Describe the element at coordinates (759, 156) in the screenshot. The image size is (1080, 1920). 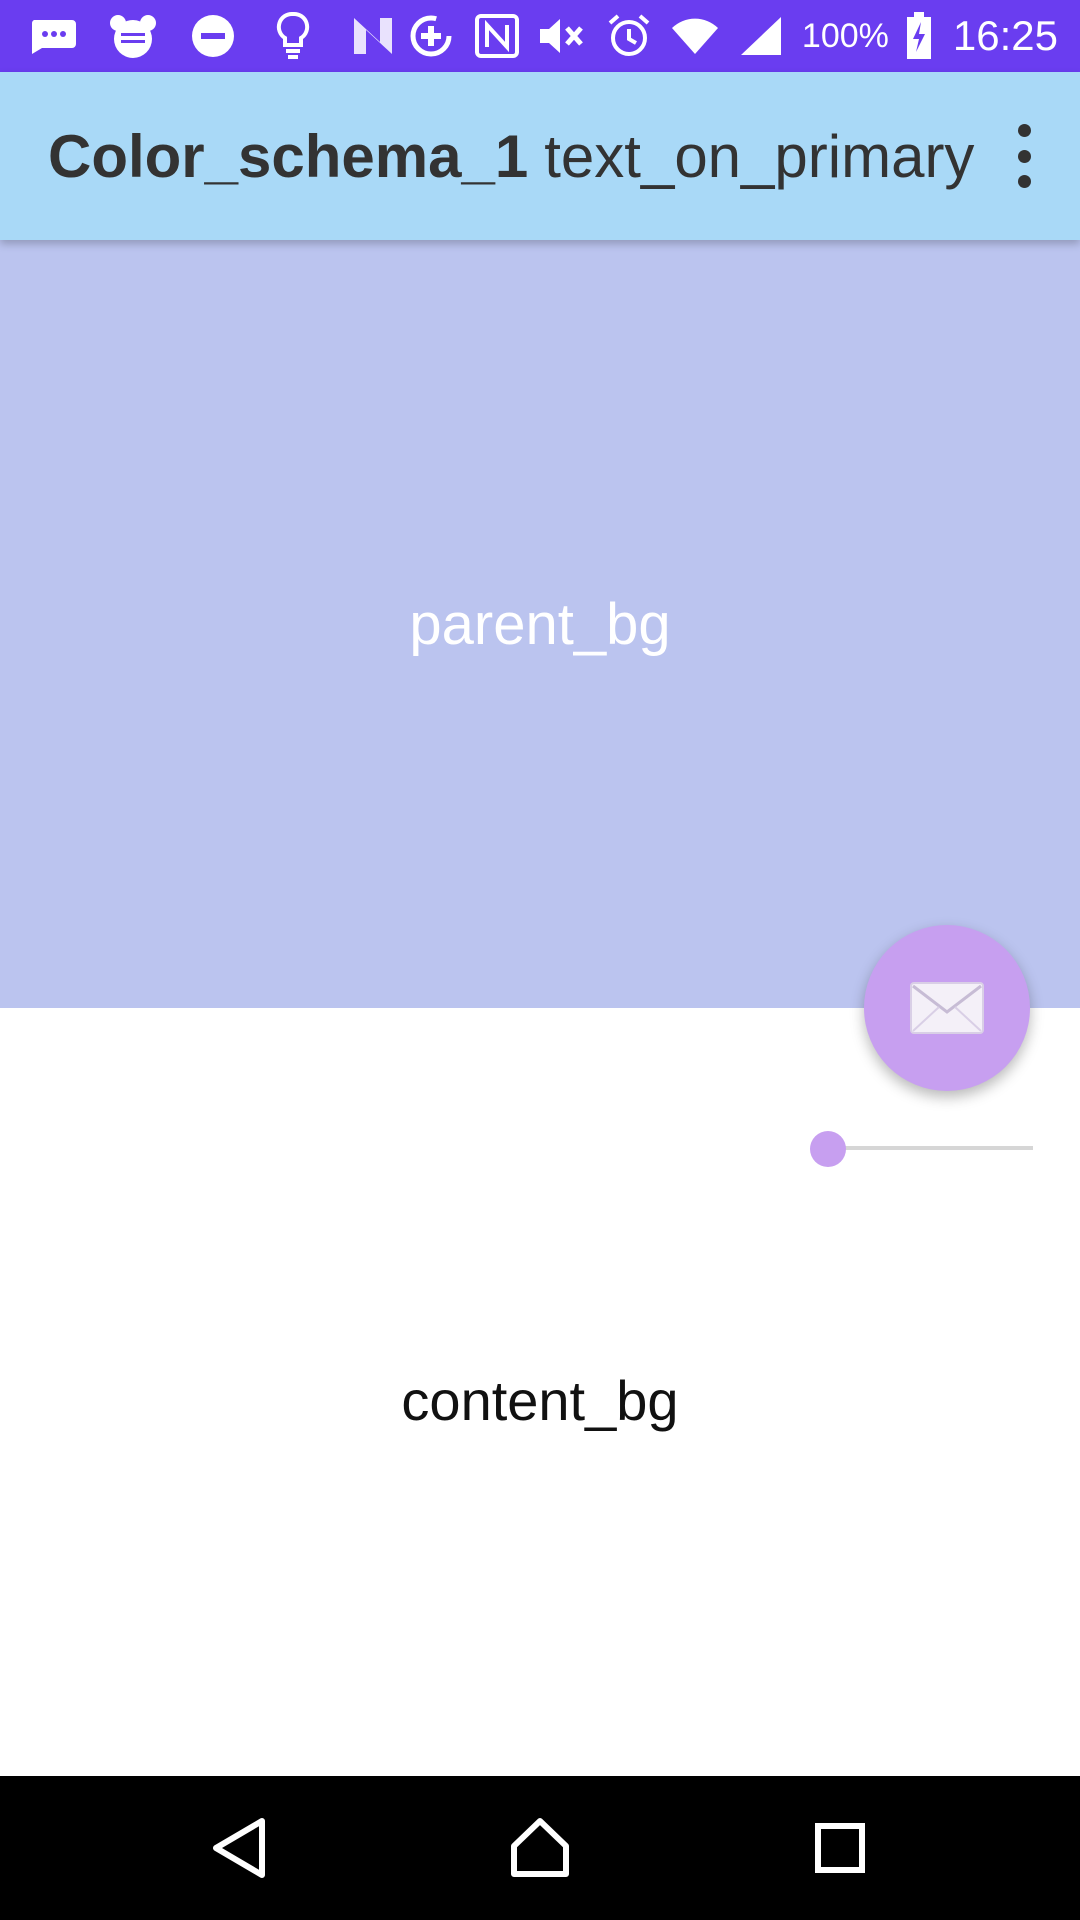
I see `app-title-rest: text_on_primary` at that location.